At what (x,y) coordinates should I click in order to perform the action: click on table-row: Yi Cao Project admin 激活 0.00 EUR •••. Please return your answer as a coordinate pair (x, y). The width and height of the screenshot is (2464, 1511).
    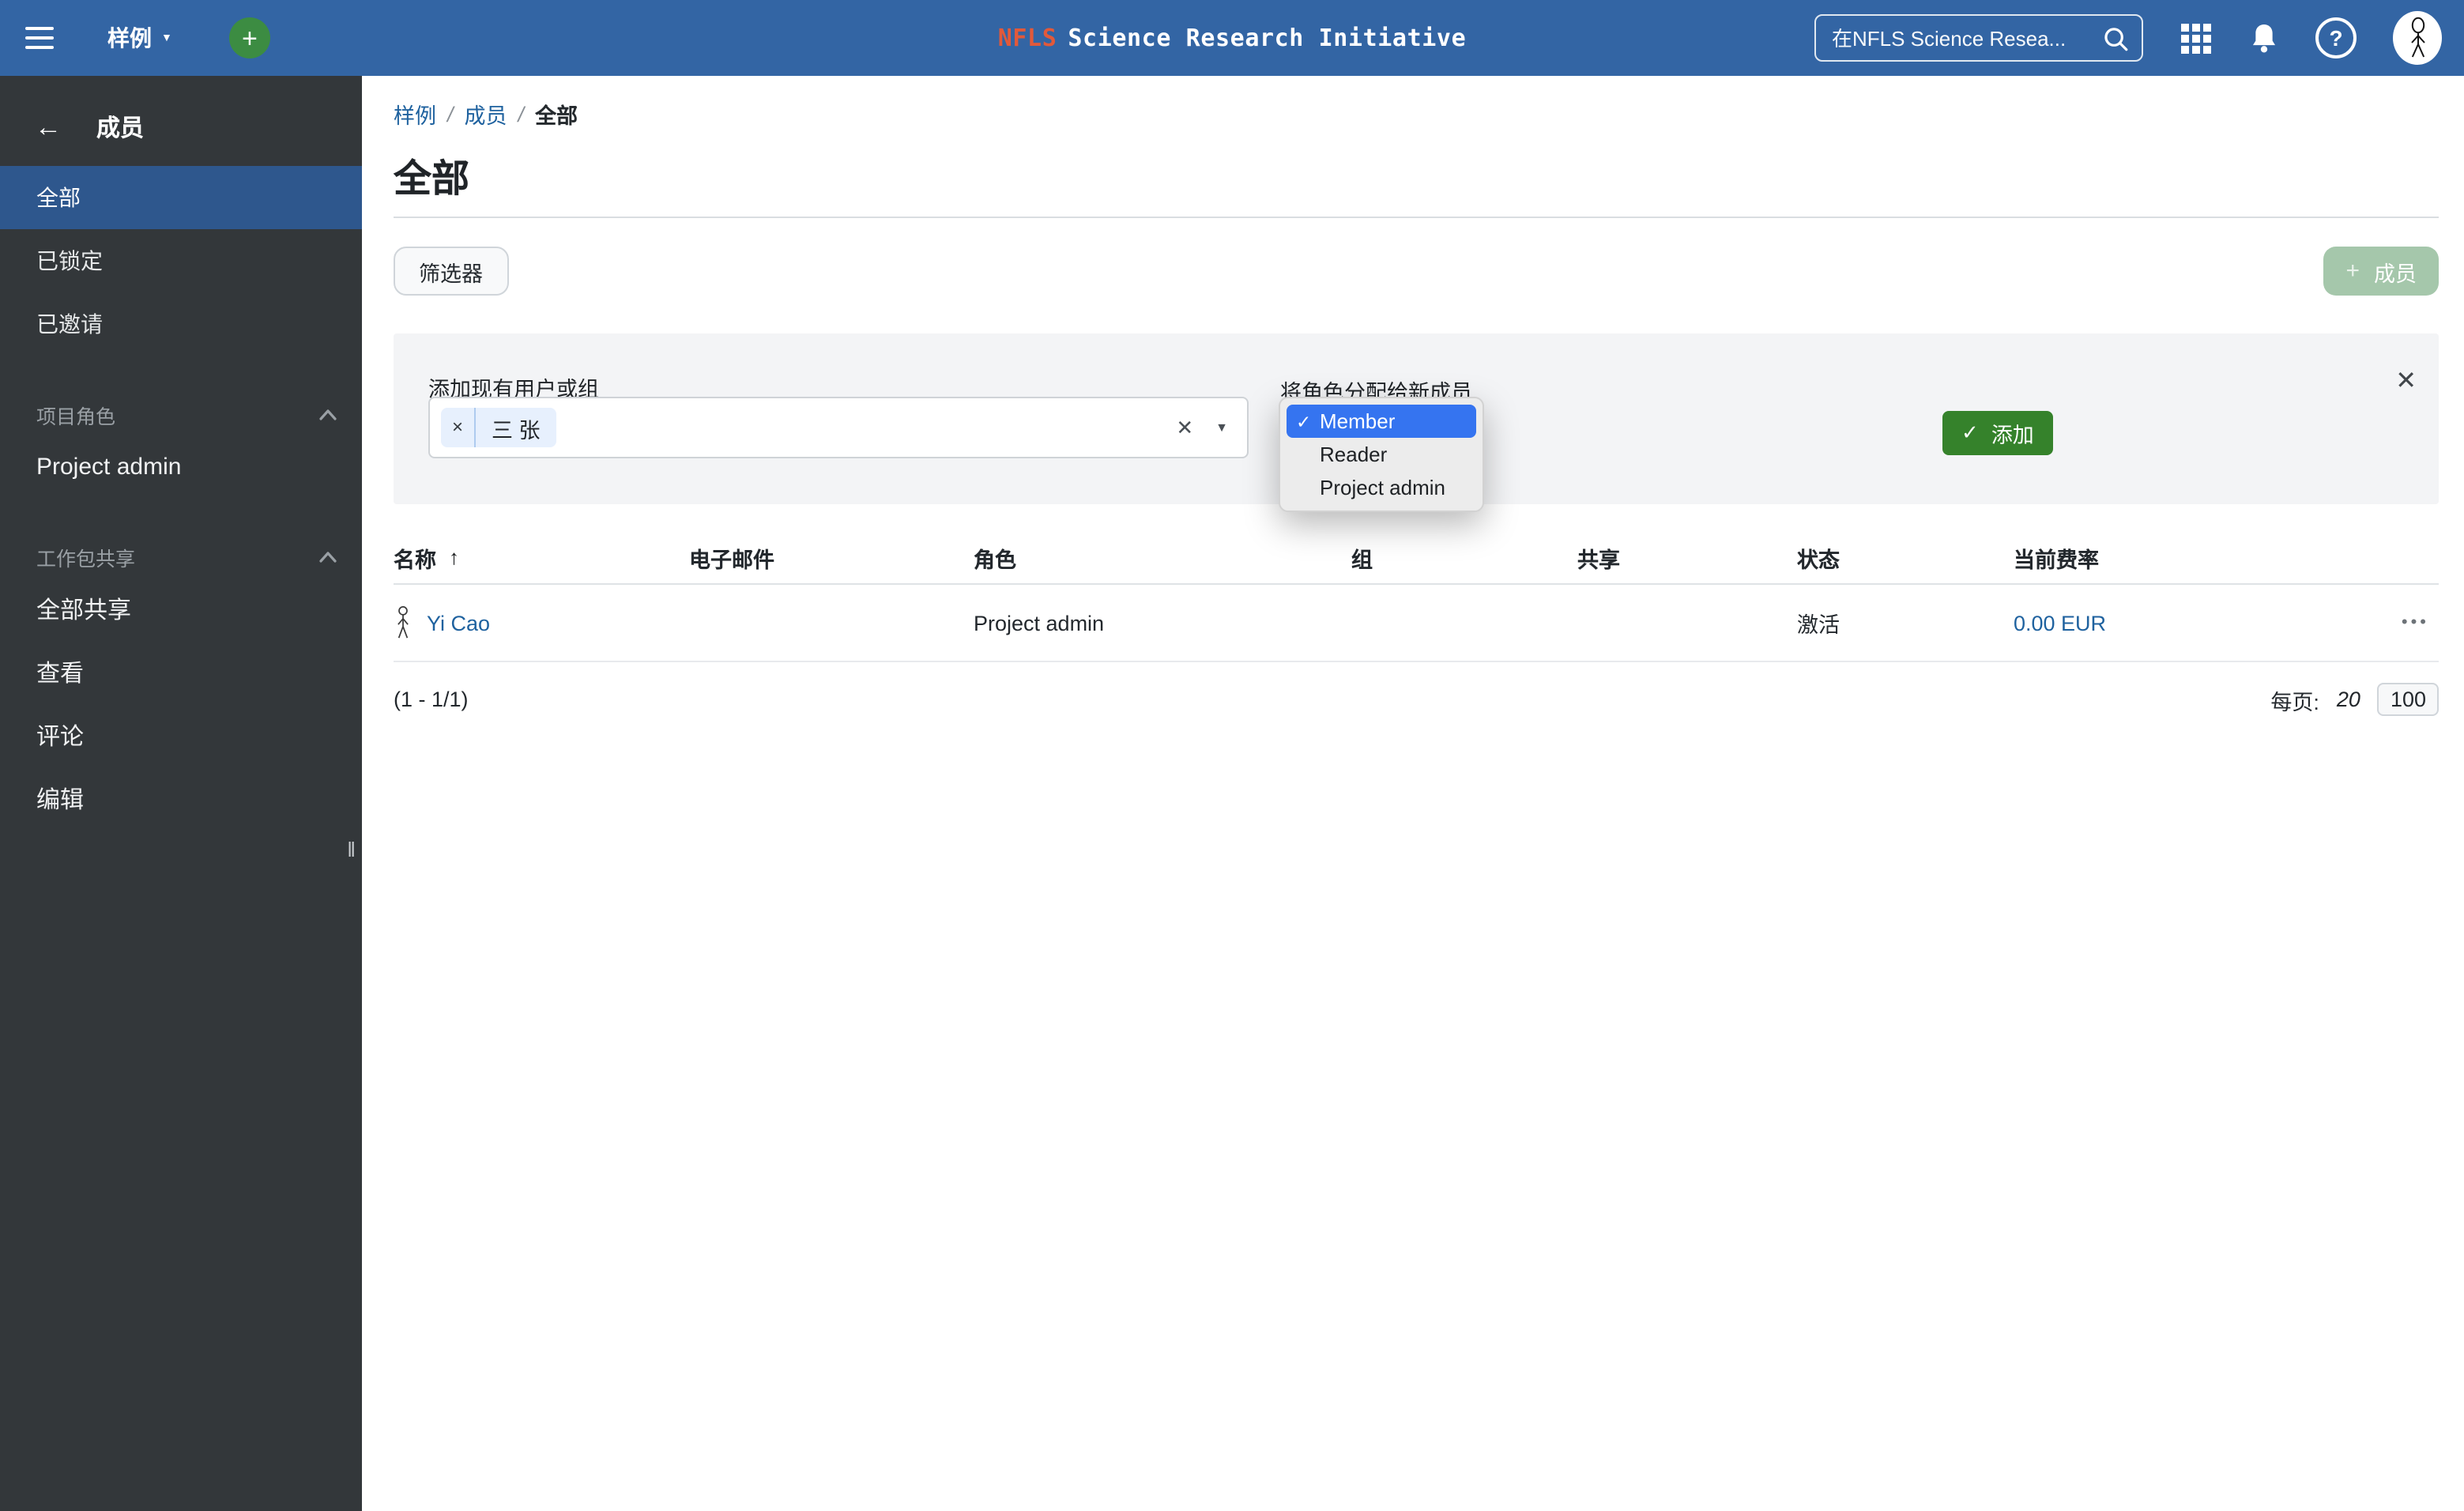
    Looking at the image, I should click on (1416, 623).